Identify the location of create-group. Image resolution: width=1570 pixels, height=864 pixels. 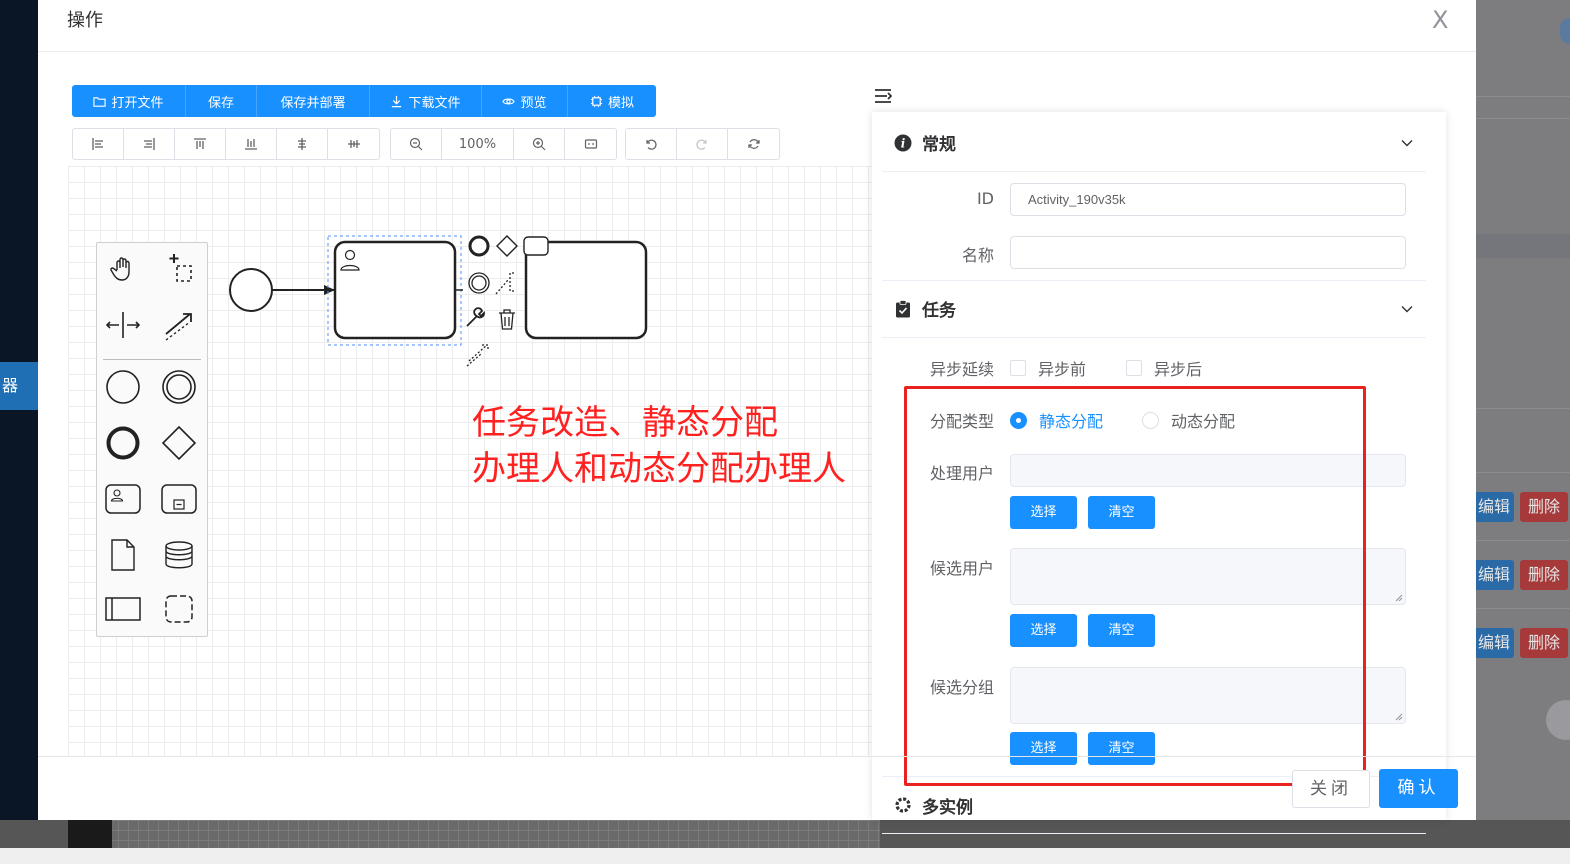
(179, 609).